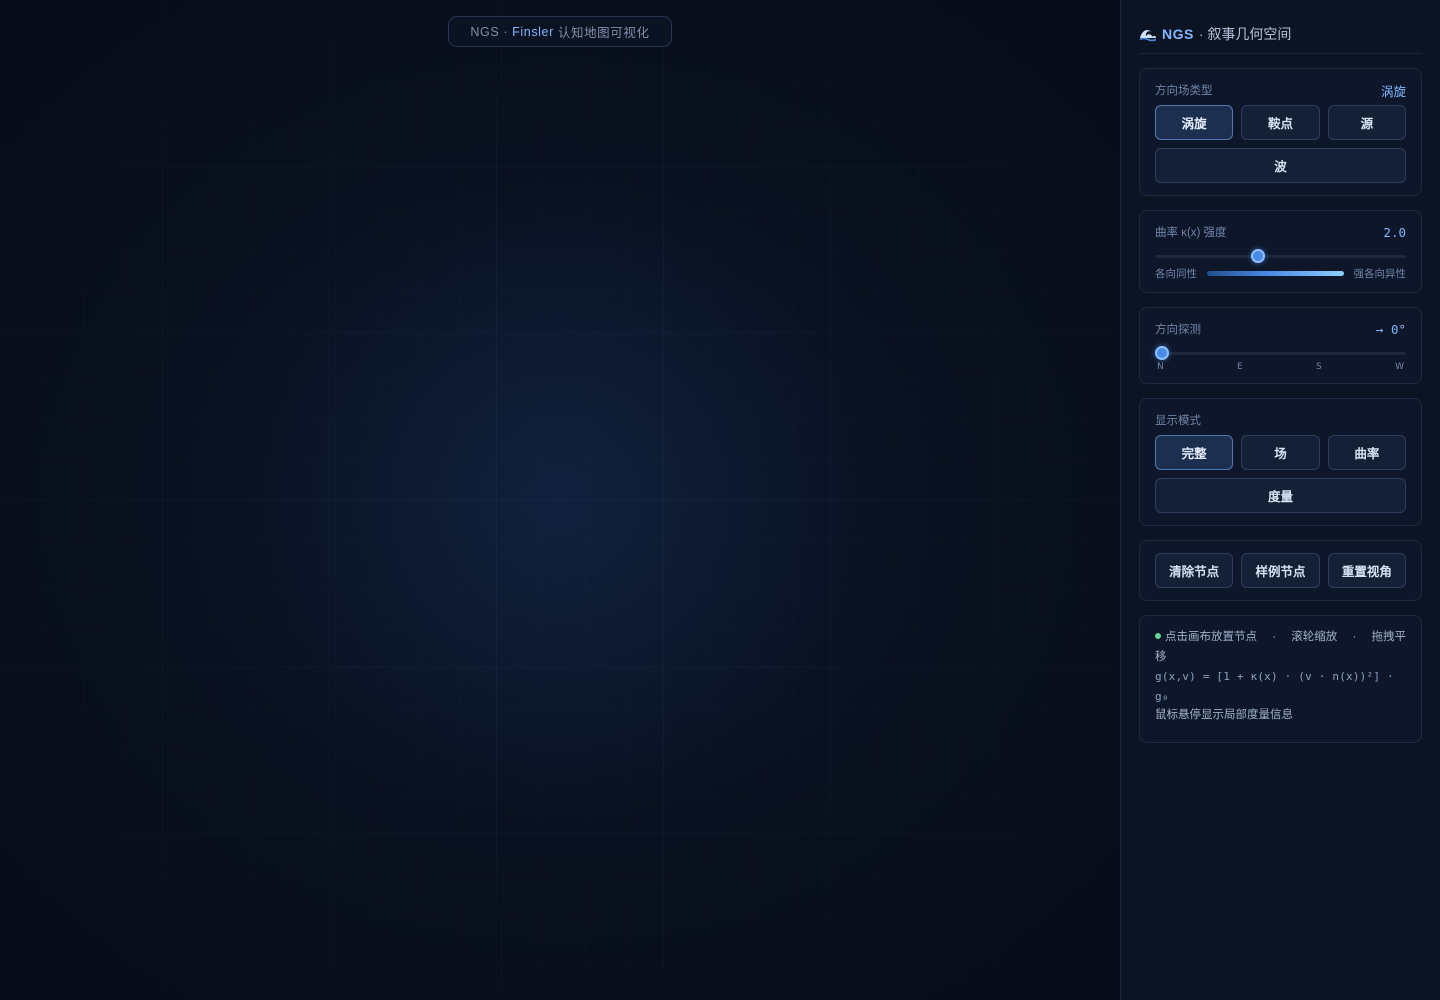 Image resolution: width=1440 pixels, height=1000 pixels. I want to click on compass-ticks: N E S W, so click(1280, 367).